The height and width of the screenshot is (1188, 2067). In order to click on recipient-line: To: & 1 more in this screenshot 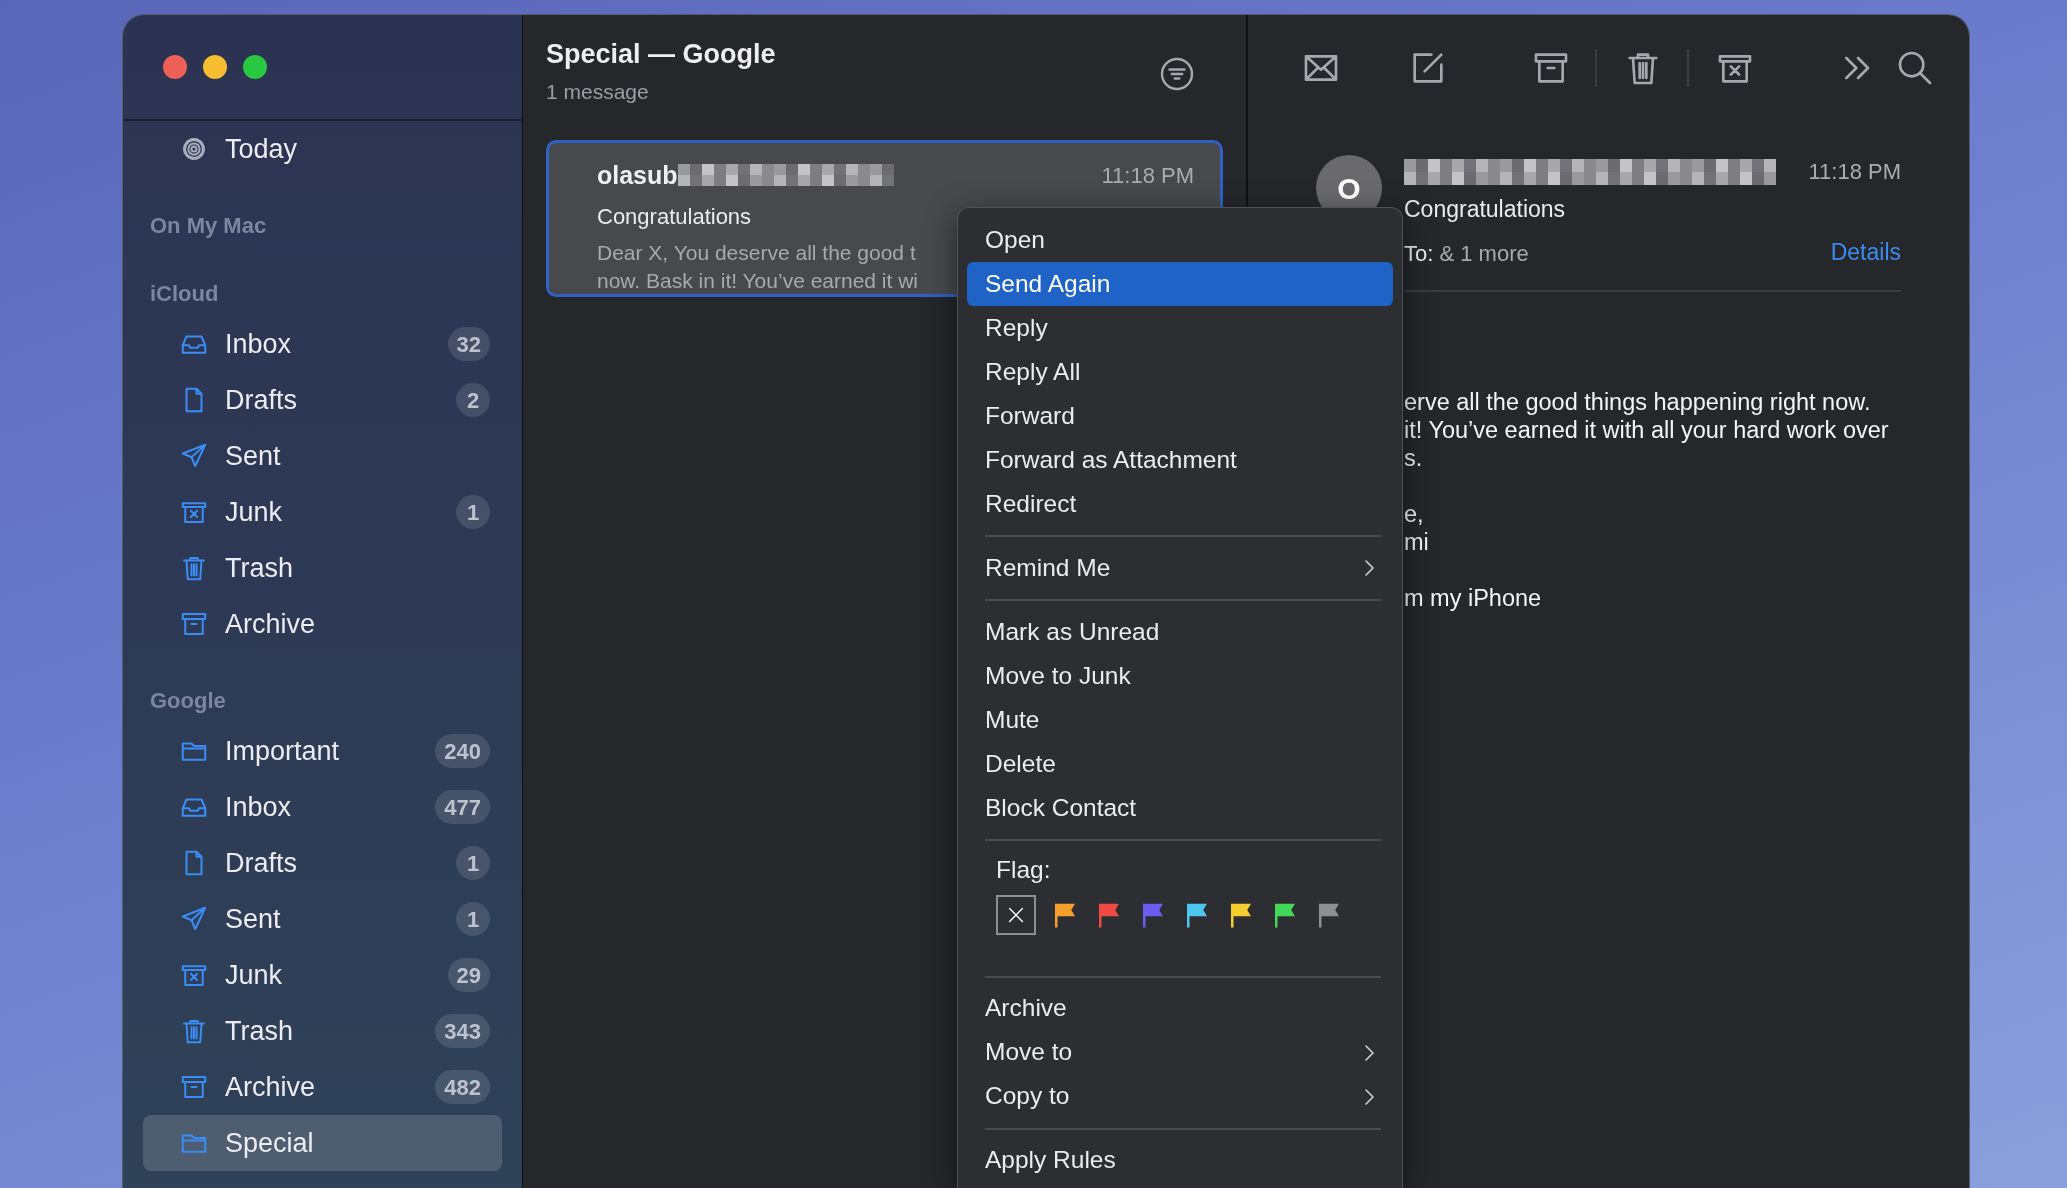, I will do `click(1466, 253)`.